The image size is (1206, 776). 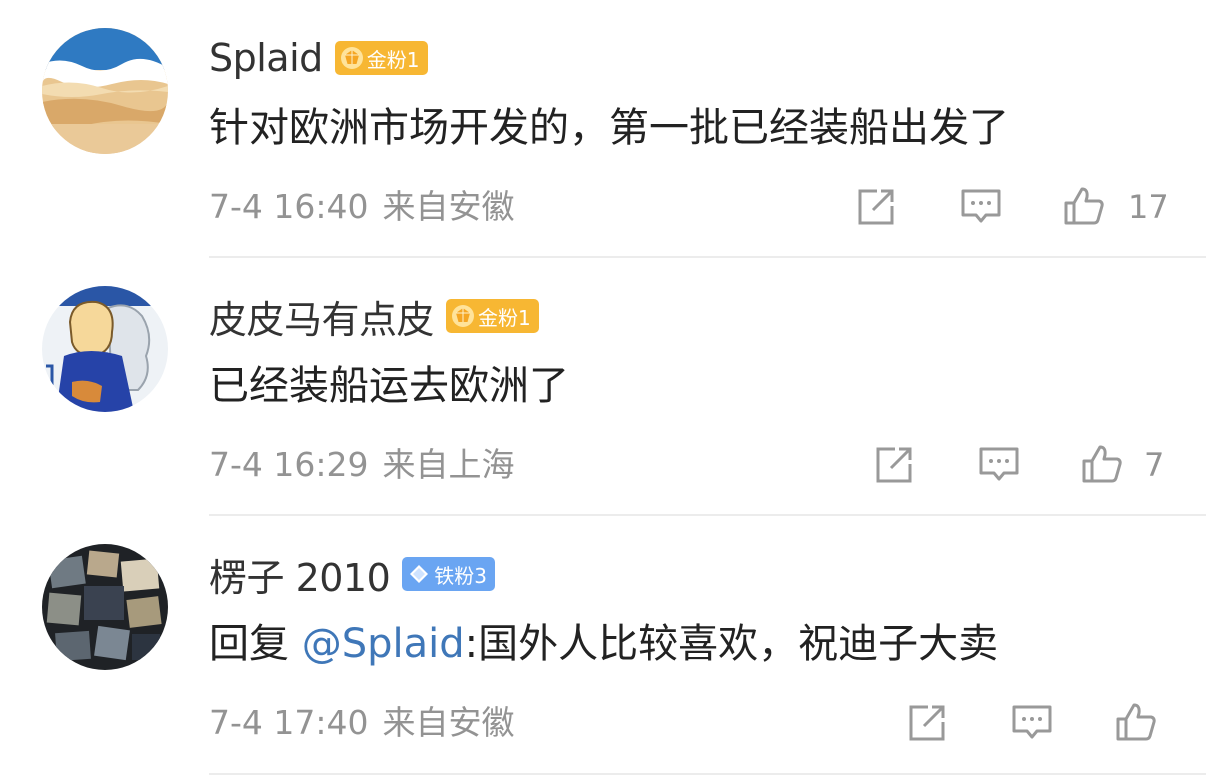 What do you see at coordinates (461, 575) in the screenshot?
I see `badge-label: 铁粉3` at bounding box center [461, 575].